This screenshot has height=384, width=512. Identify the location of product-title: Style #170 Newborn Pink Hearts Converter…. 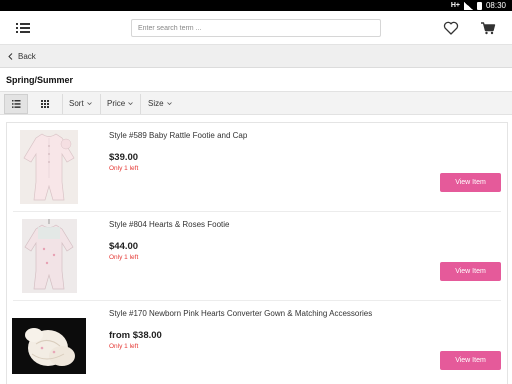
(240, 313).